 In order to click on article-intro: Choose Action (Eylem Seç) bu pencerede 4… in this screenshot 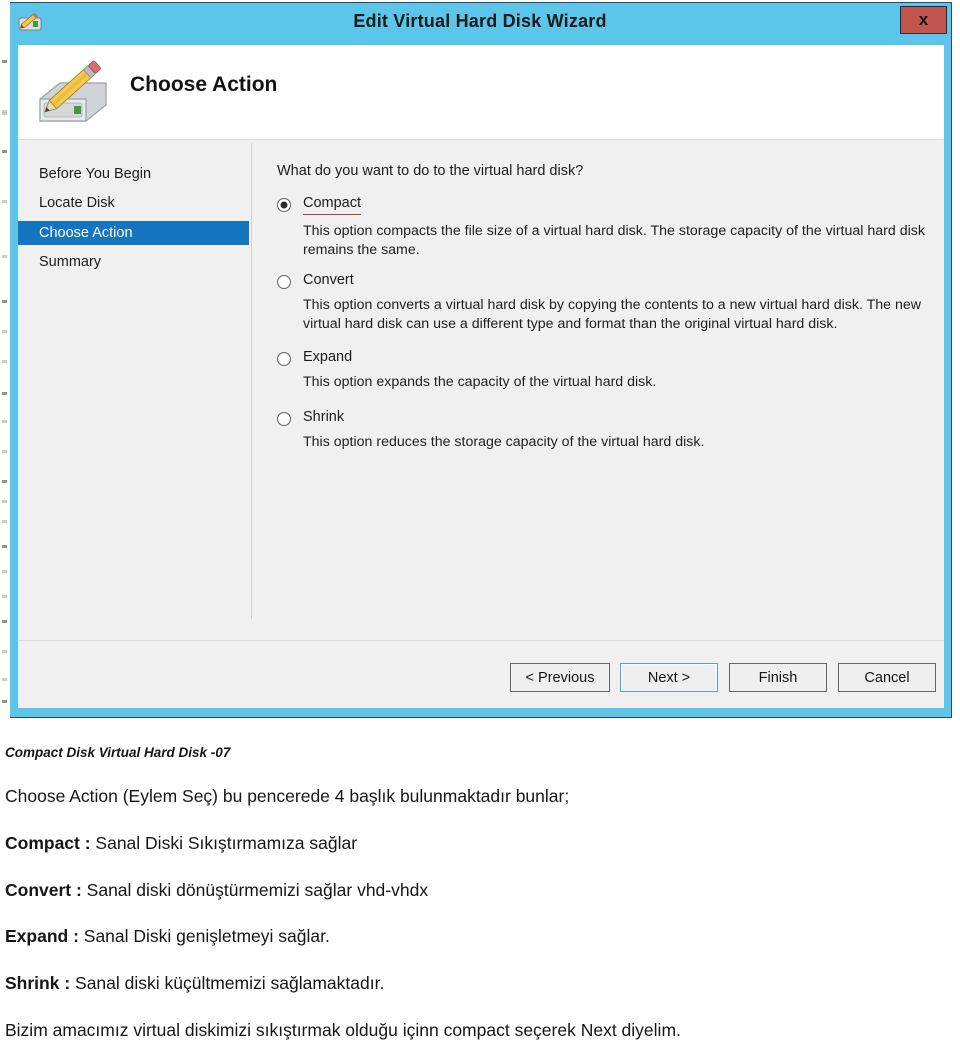, I will do `click(287, 796)`.